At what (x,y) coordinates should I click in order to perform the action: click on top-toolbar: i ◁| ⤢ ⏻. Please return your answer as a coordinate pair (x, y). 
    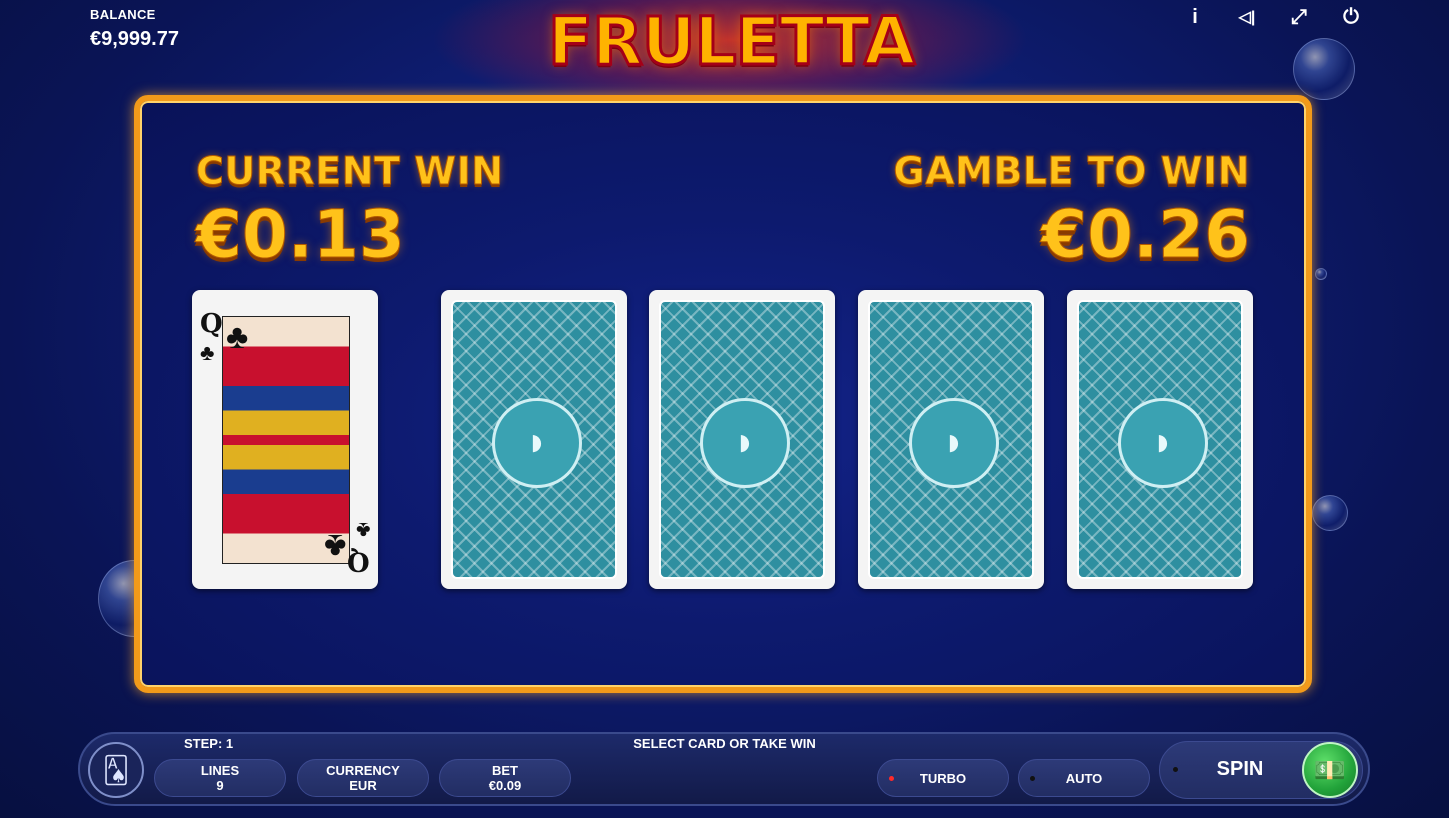
    Looking at the image, I should click on (1273, 17).